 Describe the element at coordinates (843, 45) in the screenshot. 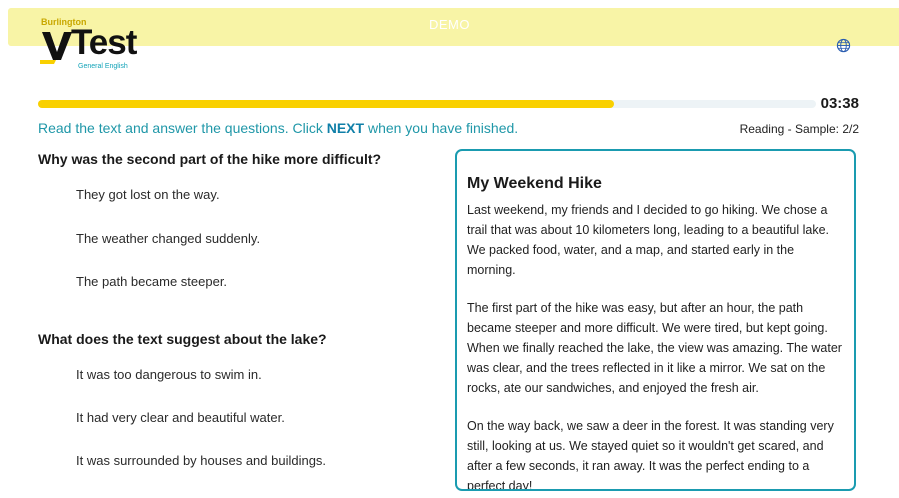

I see `globe-icon` at that location.